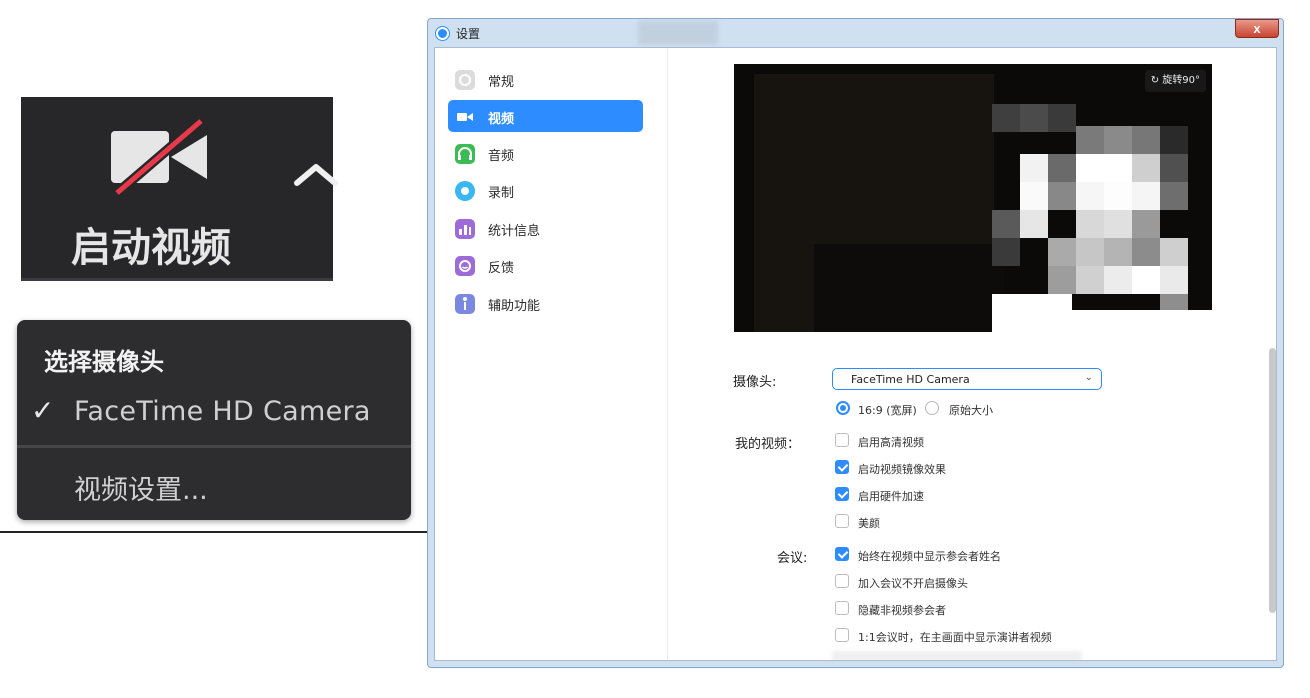 The width and height of the screenshot is (1310, 698). What do you see at coordinates (891, 496) in the screenshot?
I see `option-label: 启用硬件加速` at bounding box center [891, 496].